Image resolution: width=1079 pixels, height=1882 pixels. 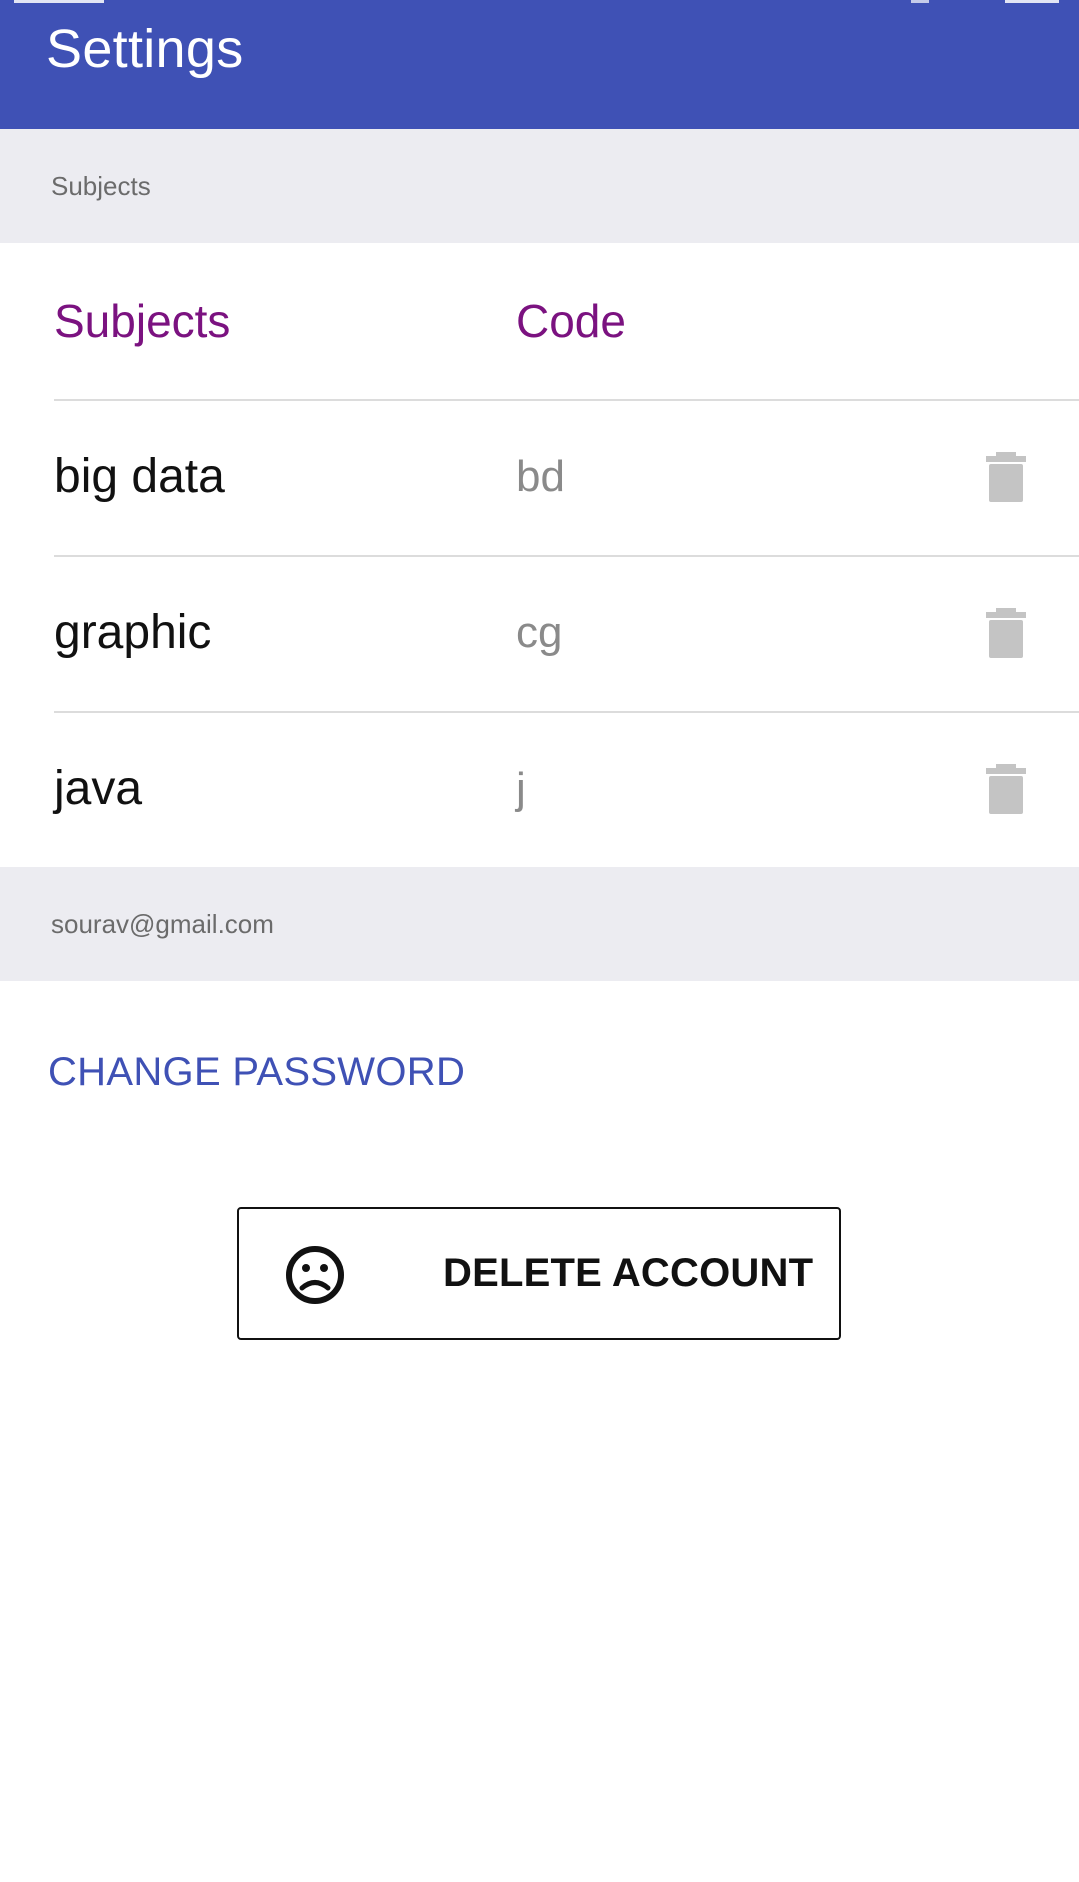 I want to click on column-header-code: Code, so click(x=571, y=321).